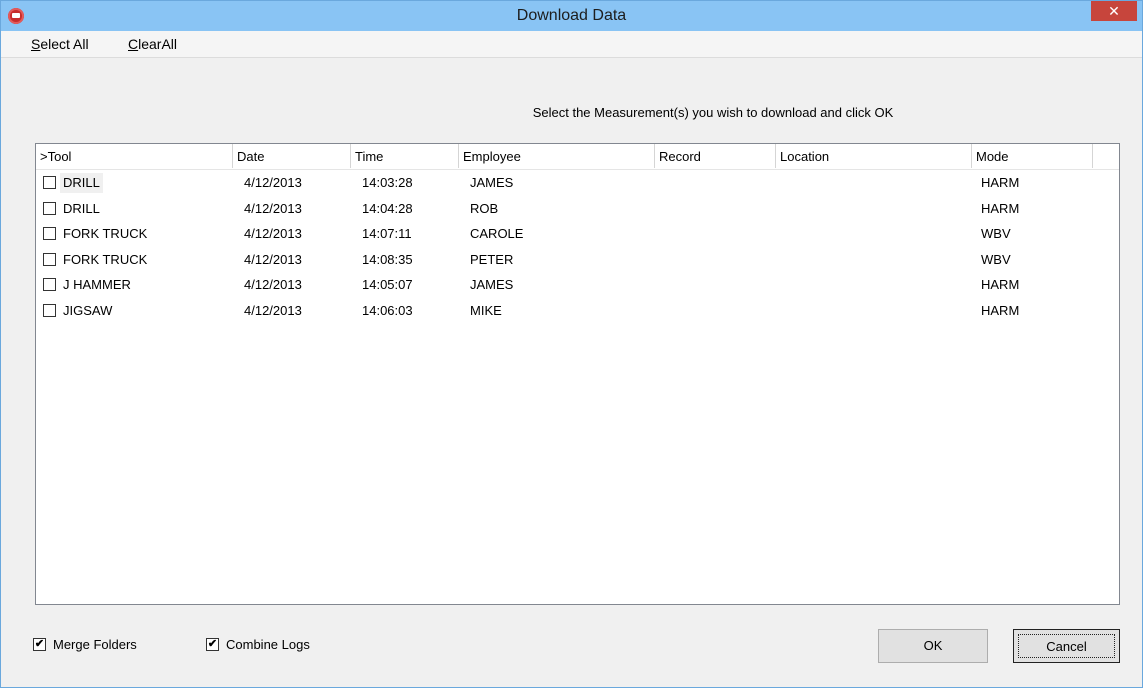 The image size is (1143, 688). What do you see at coordinates (134, 156) in the screenshot?
I see `column-header-tool: >Tool` at bounding box center [134, 156].